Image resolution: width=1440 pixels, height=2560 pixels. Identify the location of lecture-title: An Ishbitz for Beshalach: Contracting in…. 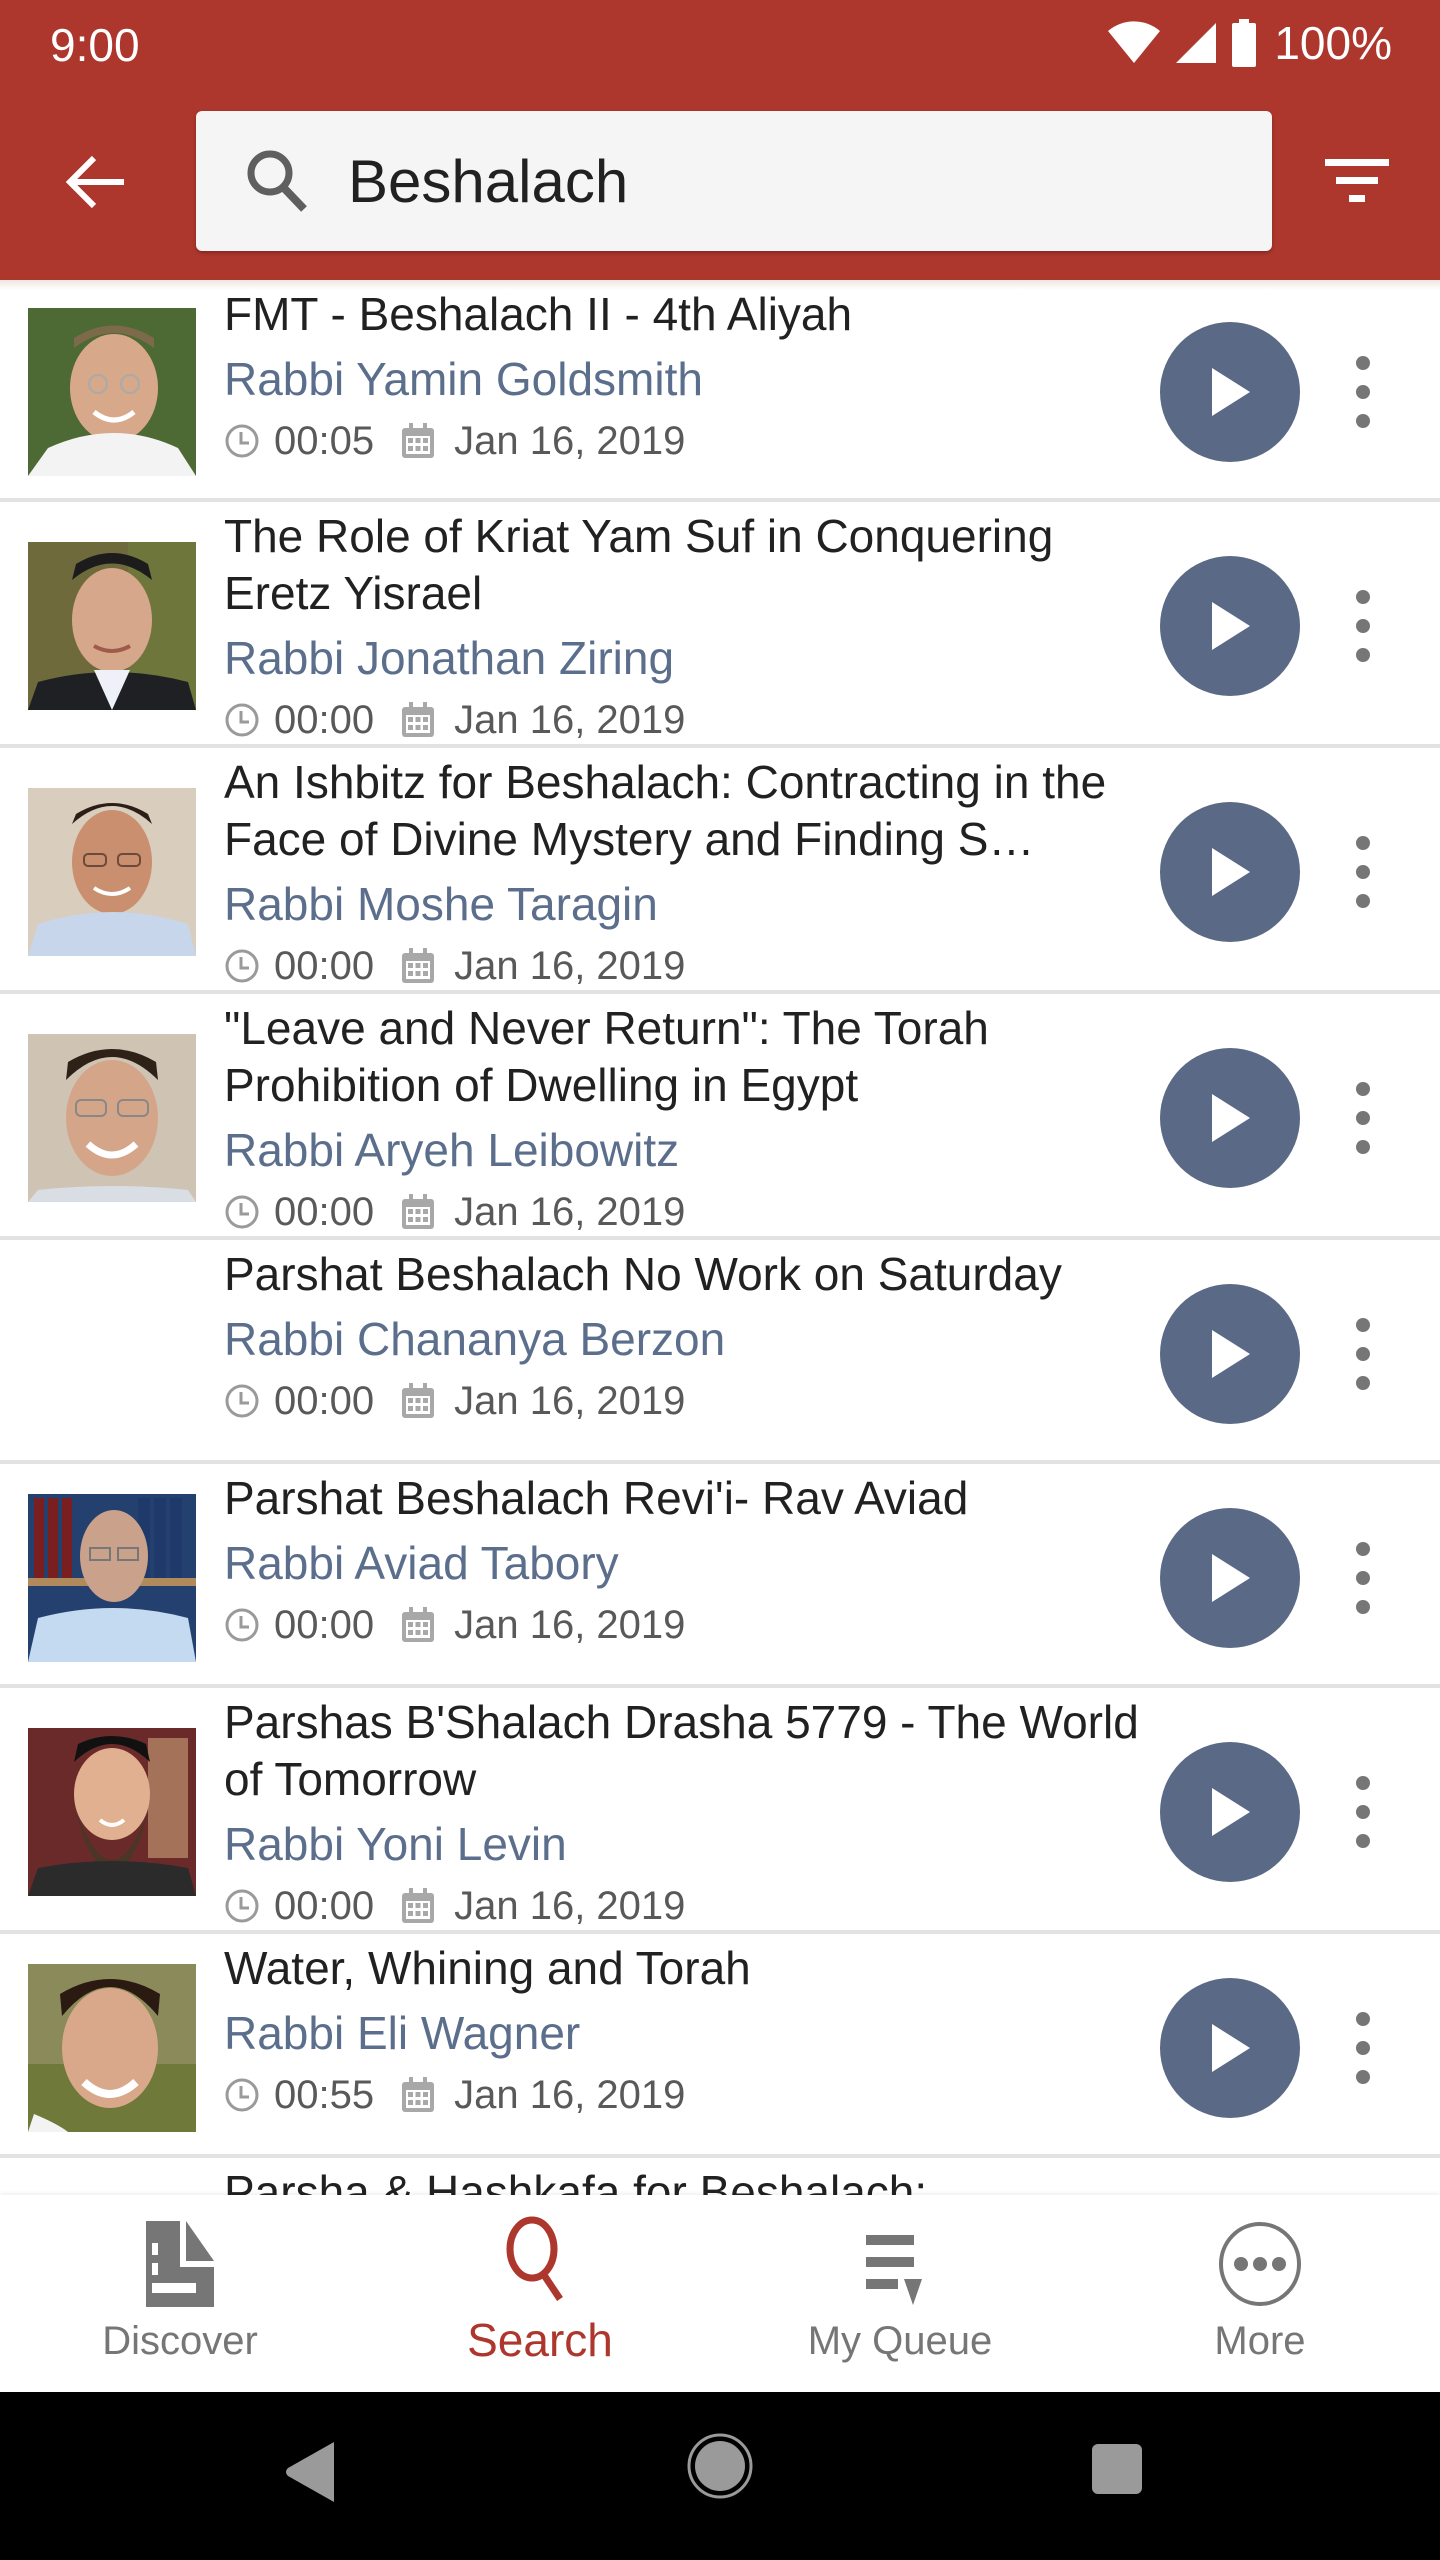
(686, 811).